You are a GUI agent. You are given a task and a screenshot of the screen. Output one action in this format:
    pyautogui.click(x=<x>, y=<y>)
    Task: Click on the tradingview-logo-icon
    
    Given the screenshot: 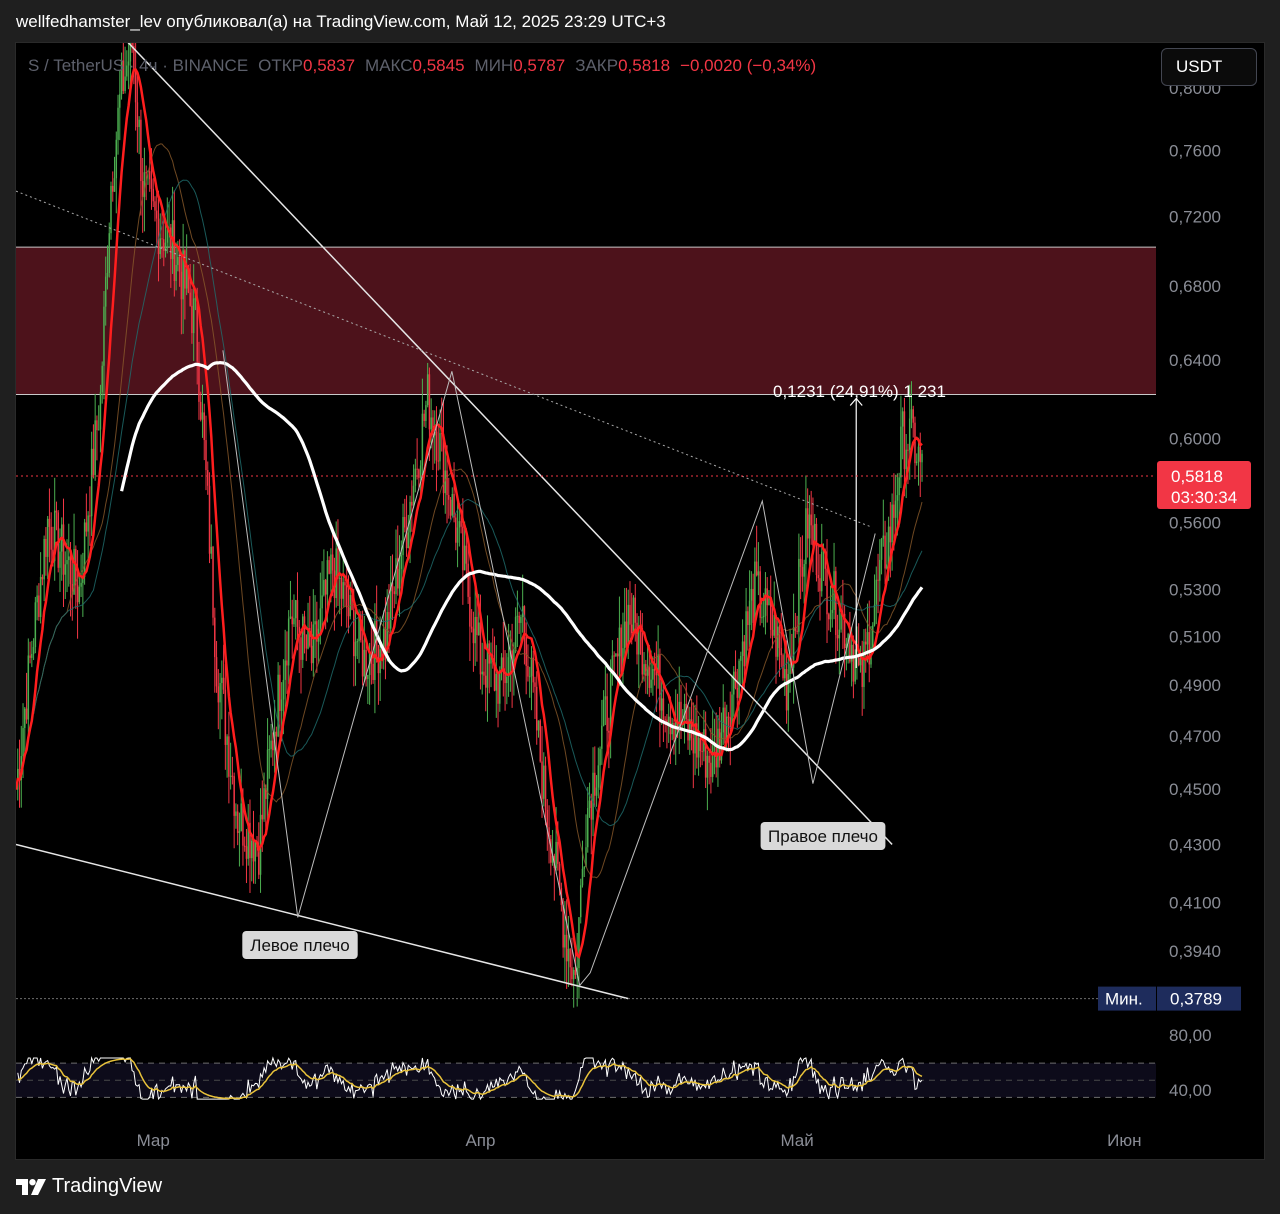 What is the action you would take?
    pyautogui.click(x=31, y=1186)
    